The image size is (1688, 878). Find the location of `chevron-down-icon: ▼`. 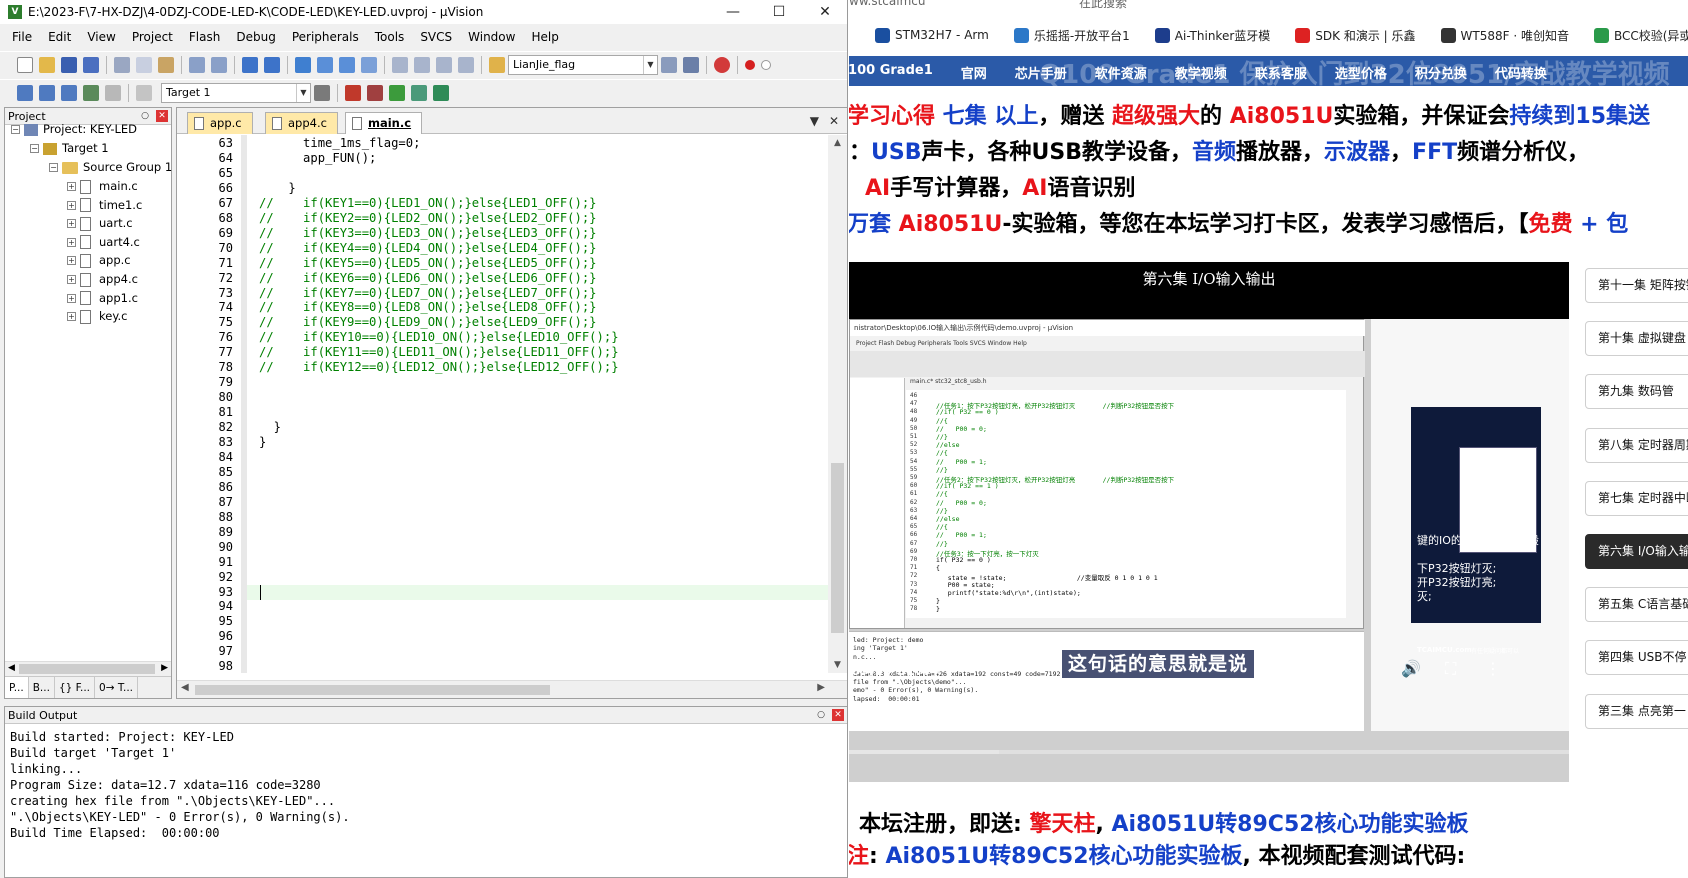

chevron-down-icon: ▼ is located at coordinates (303, 92).